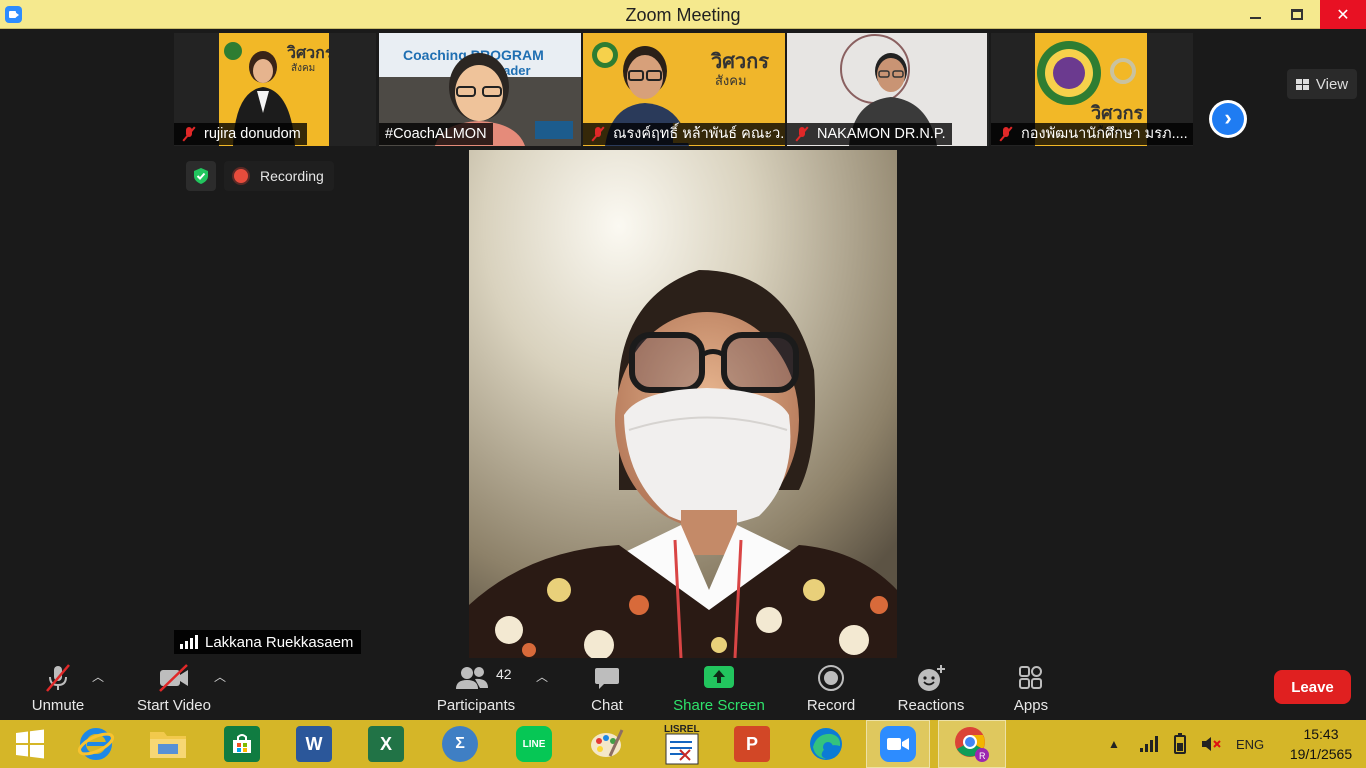  I want to click on math-input-taskbar-button: Σ, so click(460, 744).